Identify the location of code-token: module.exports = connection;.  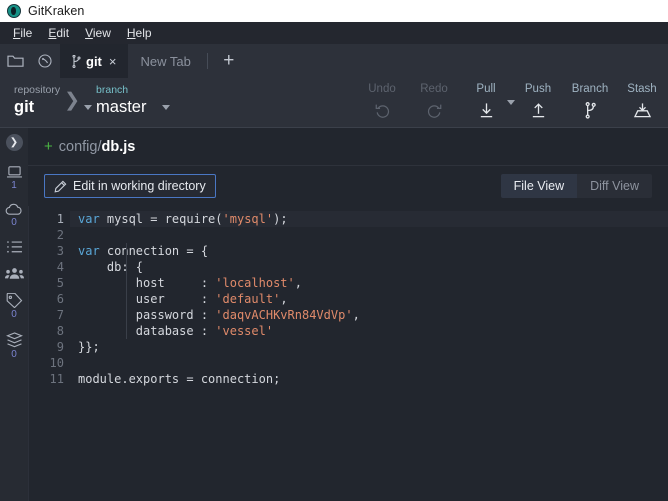
(179, 379).